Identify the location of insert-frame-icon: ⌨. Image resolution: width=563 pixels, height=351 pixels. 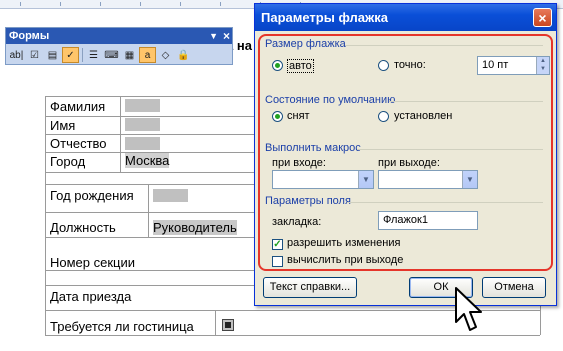
(111, 55).